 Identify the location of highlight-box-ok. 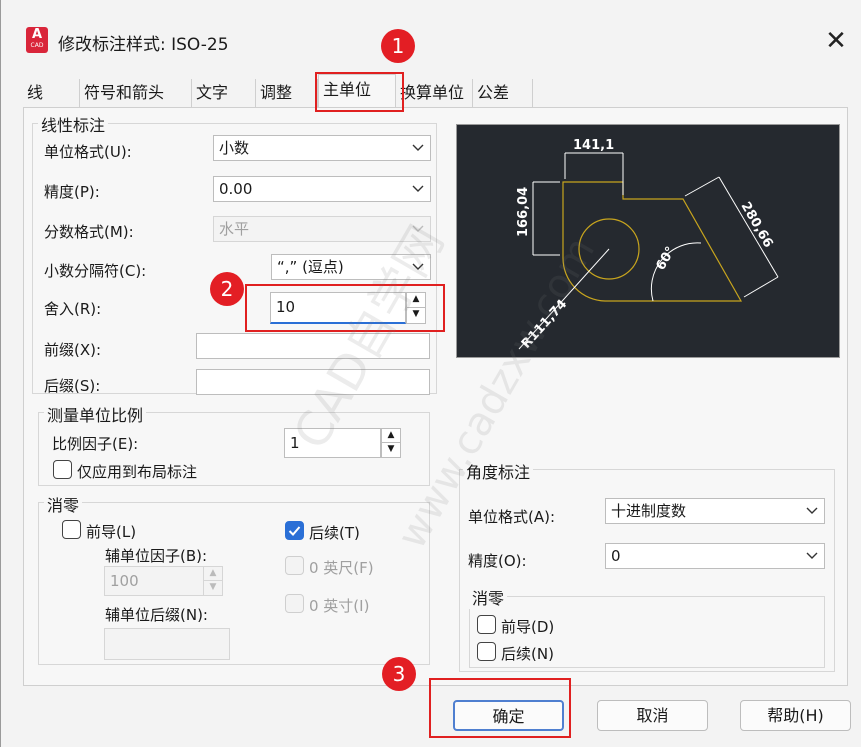
(500, 708).